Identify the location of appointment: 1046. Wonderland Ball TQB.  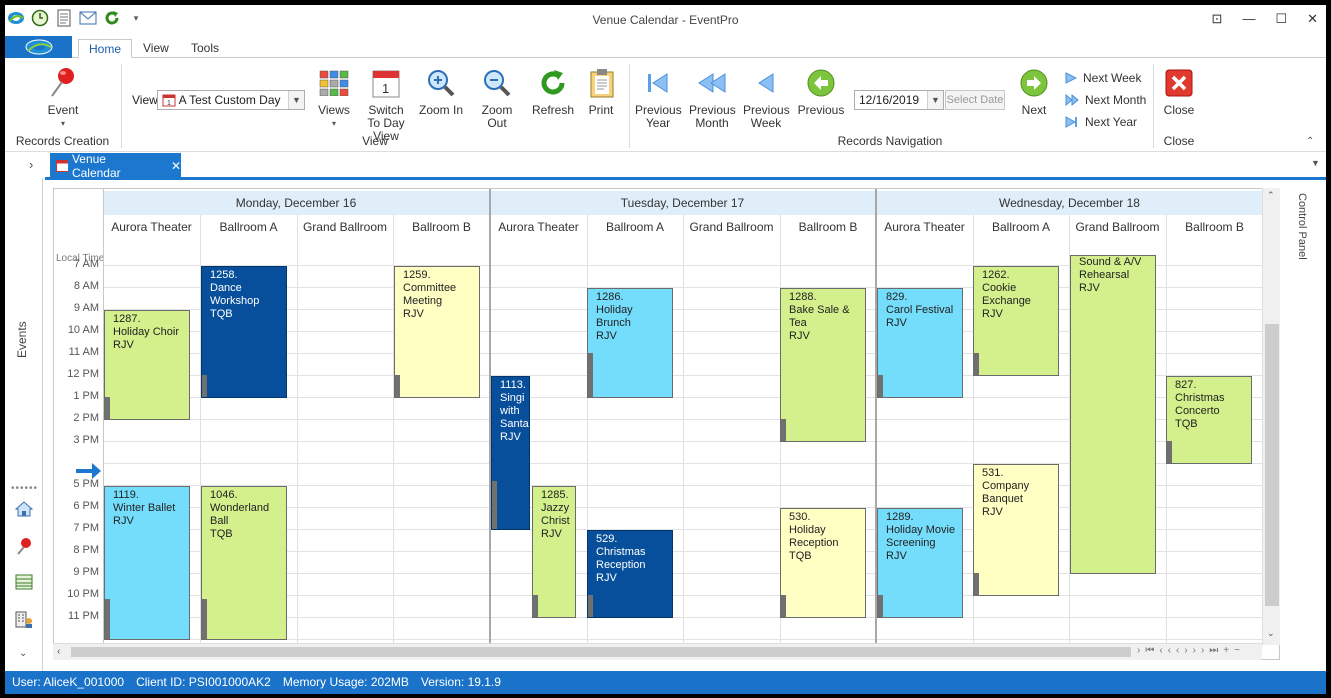
(244, 563).